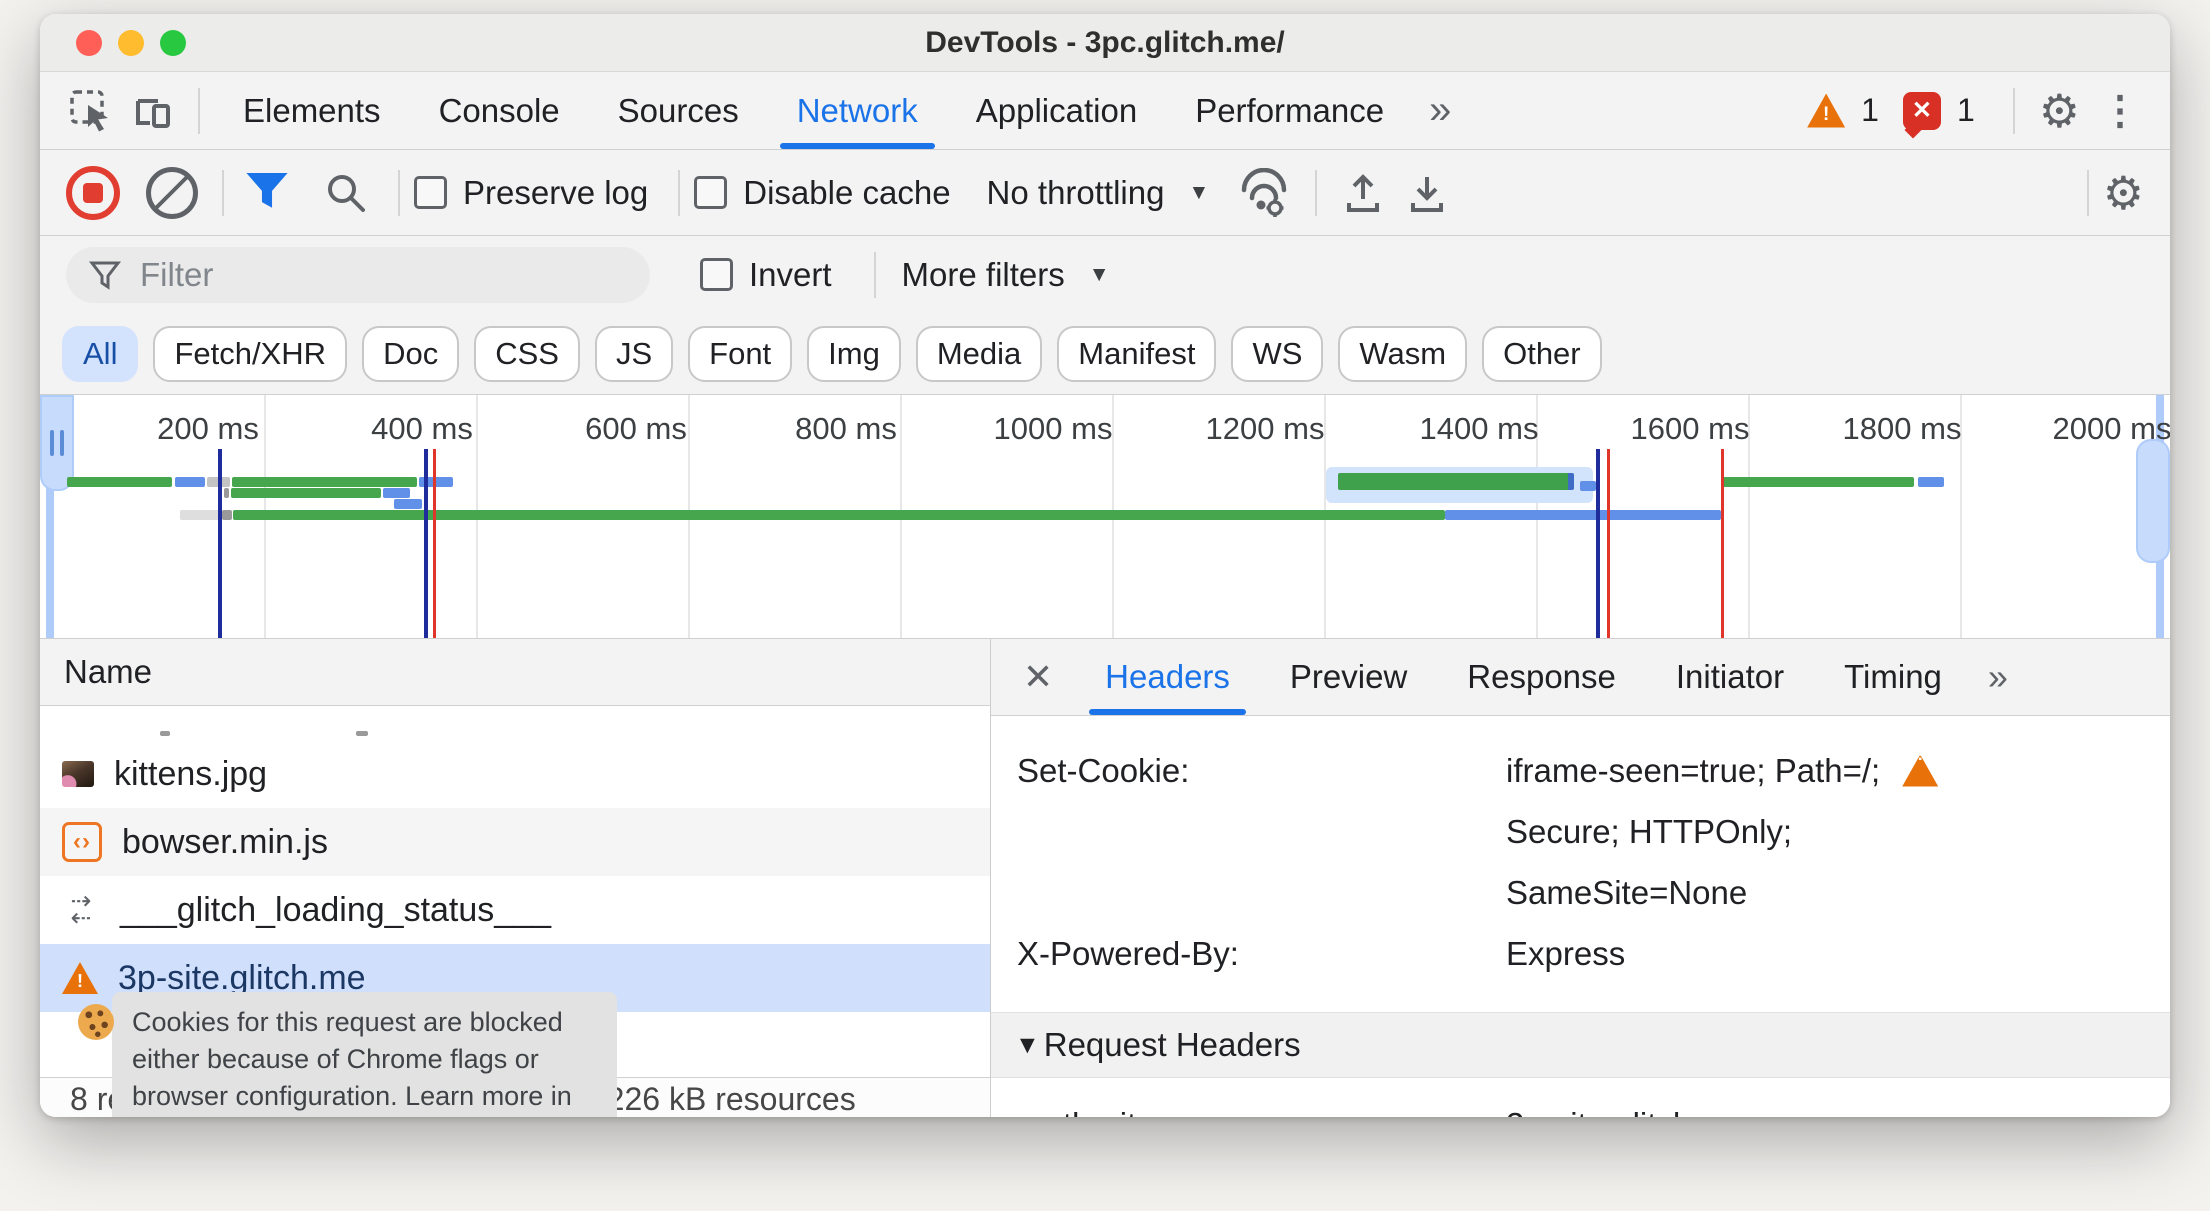 This screenshot has height=1211, width=2210. I want to click on window-title: DevTools - 3pc.glitch.me/, so click(1105, 42).